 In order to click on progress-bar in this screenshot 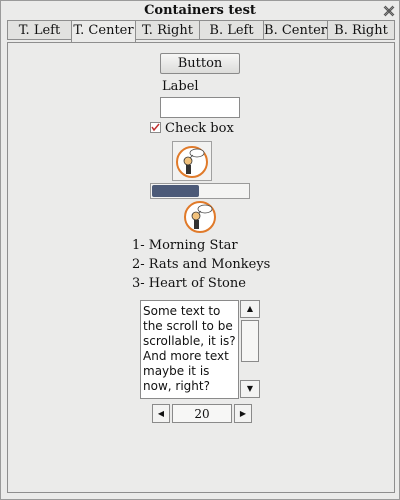, I will do `click(200, 191)`.